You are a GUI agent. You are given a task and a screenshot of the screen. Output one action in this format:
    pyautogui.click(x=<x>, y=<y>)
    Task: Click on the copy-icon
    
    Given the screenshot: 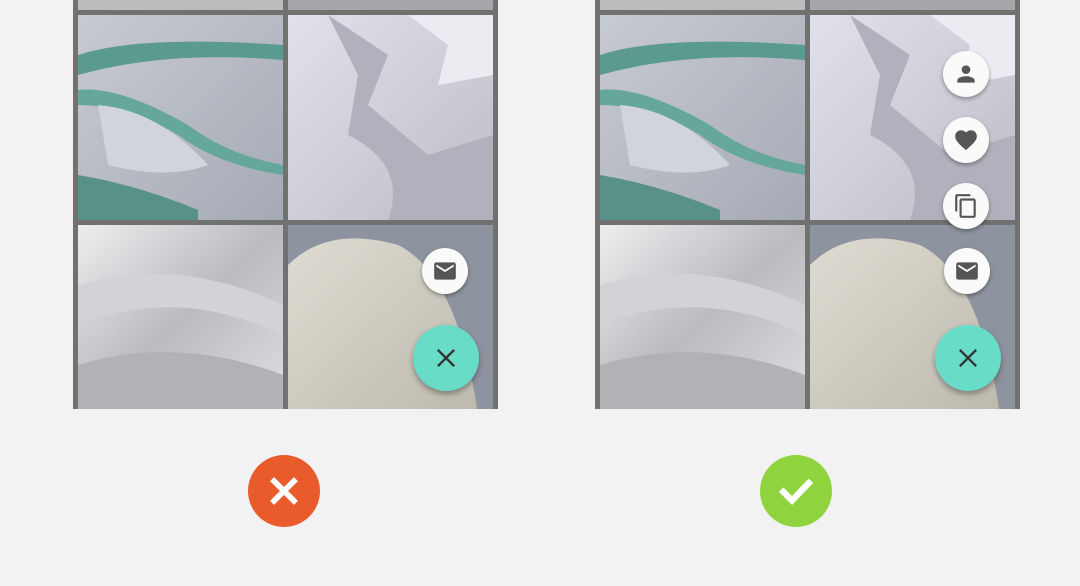 What is the action you would take?
    pyautogui.click(x=965, y=206)
    